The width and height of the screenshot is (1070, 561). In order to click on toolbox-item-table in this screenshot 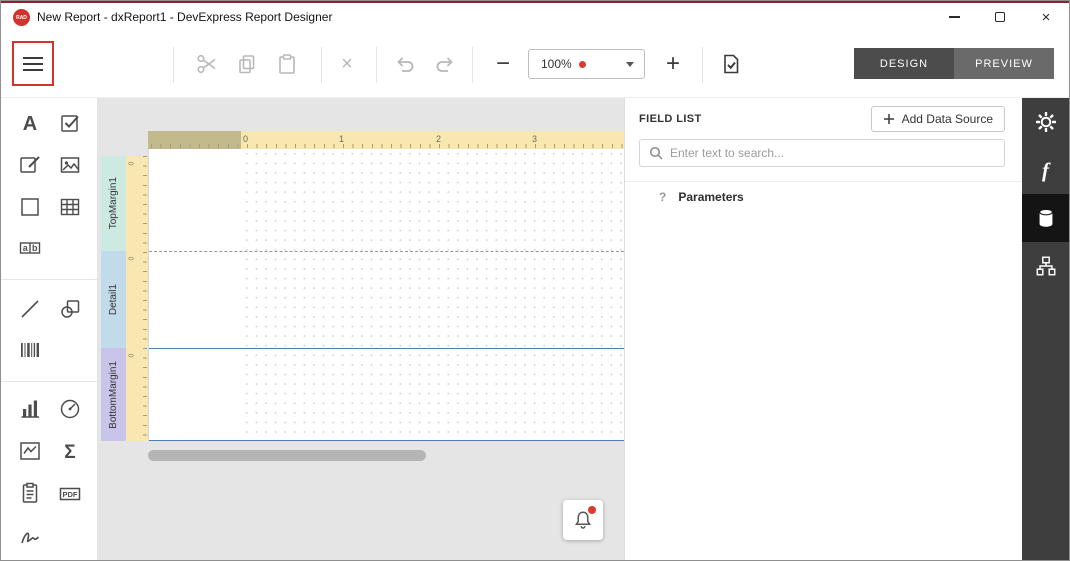, I will do `click(70, 207)`.